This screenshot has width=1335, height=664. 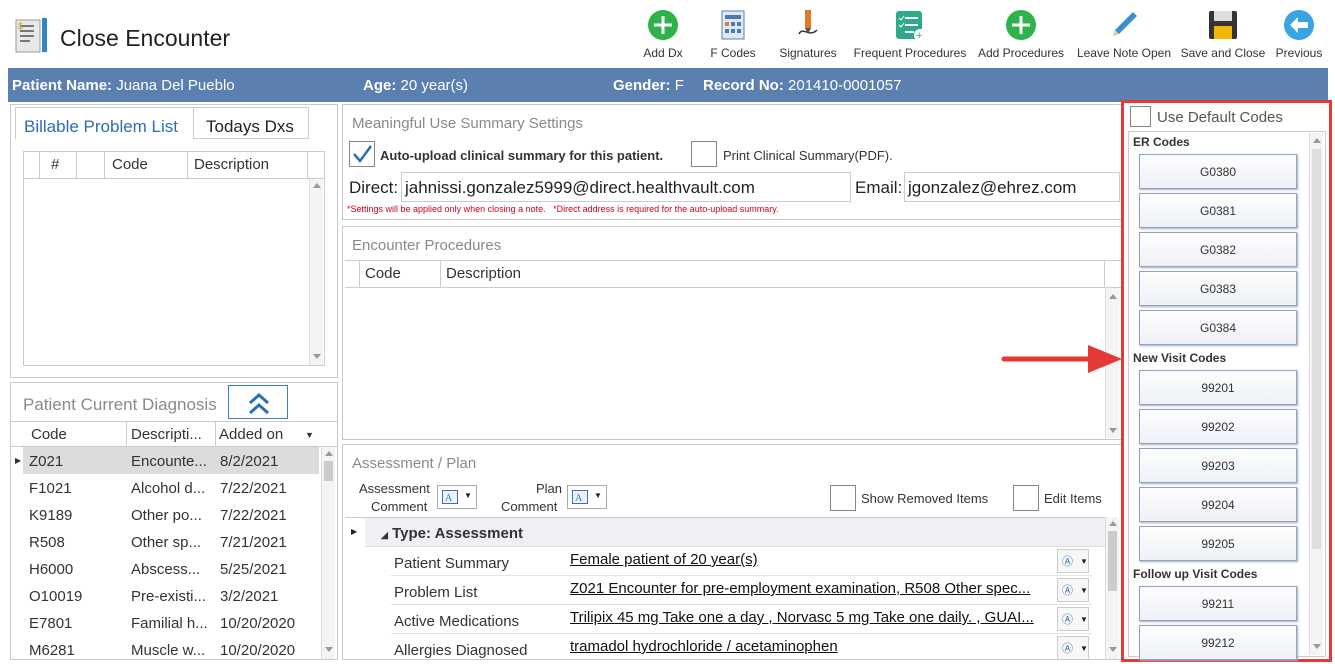 What do you see at coordinates (1021, 34) in the screenshot?
I see `add-procedures-button: Add Procedures` at bounding box center [1021, 34].